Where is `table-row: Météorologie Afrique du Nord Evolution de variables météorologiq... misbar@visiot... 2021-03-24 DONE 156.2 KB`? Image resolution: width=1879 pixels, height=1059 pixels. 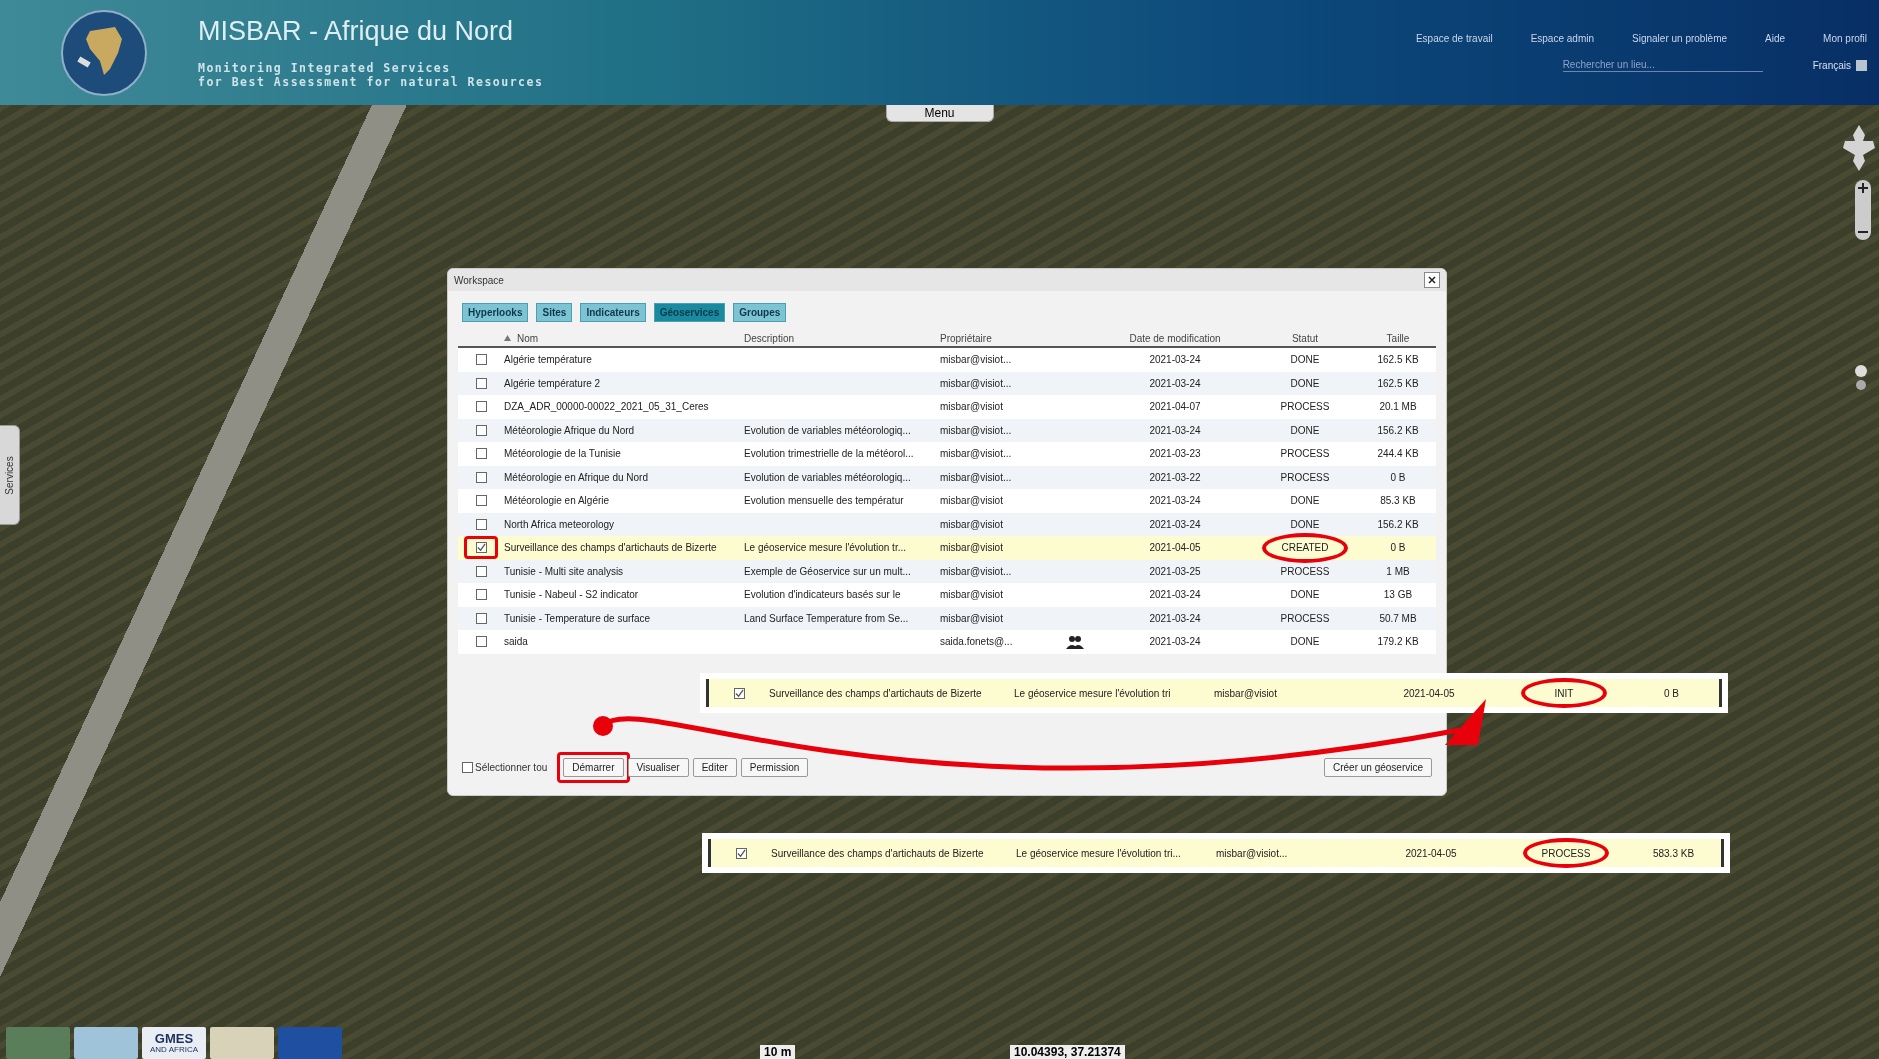 table-row: Météorologie Afrique du Nord Evolution de variables météorologiq... misbar@visiot... 2021-03-24 DONE 156.2 KB is located at coordinates (947, 430).